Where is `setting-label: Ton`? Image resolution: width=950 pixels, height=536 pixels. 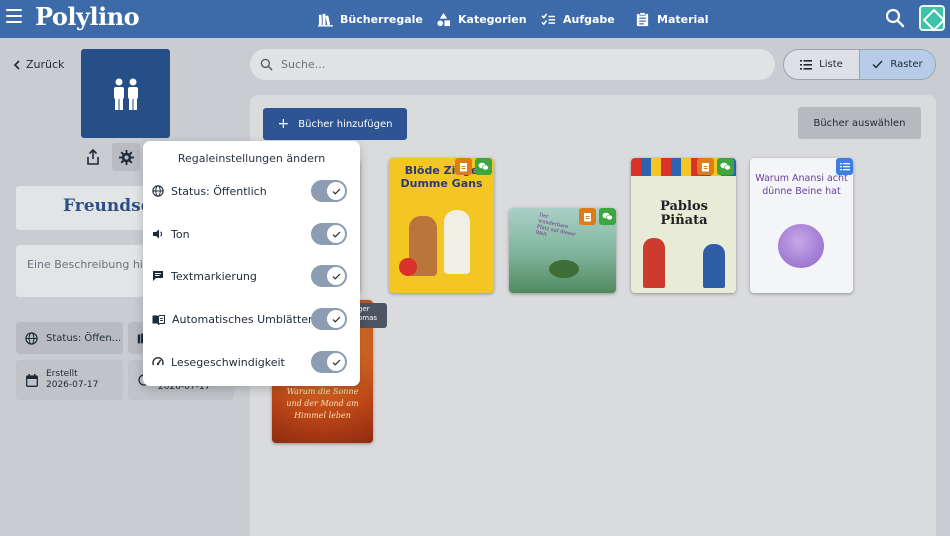 setting-label: Ton is located at coordinates (180, 234).